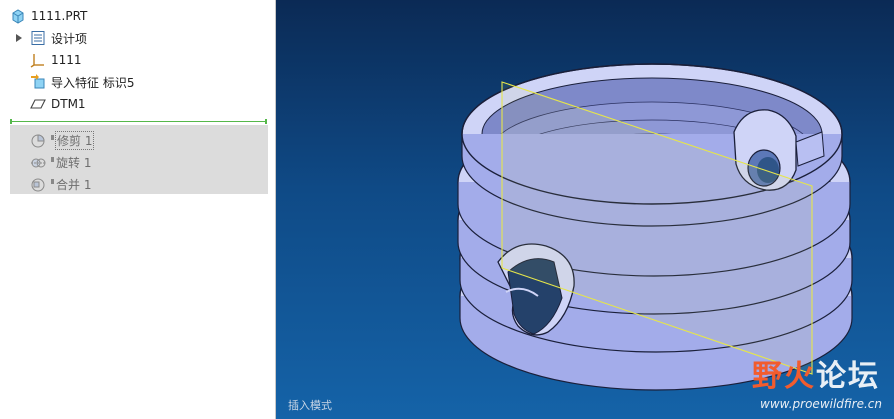 This screenshot has height=419, width=894. What do you see at coordinates (38, 104) in the screenshot?
I see `datum-plane-icon` at bounding box center [38, 104].